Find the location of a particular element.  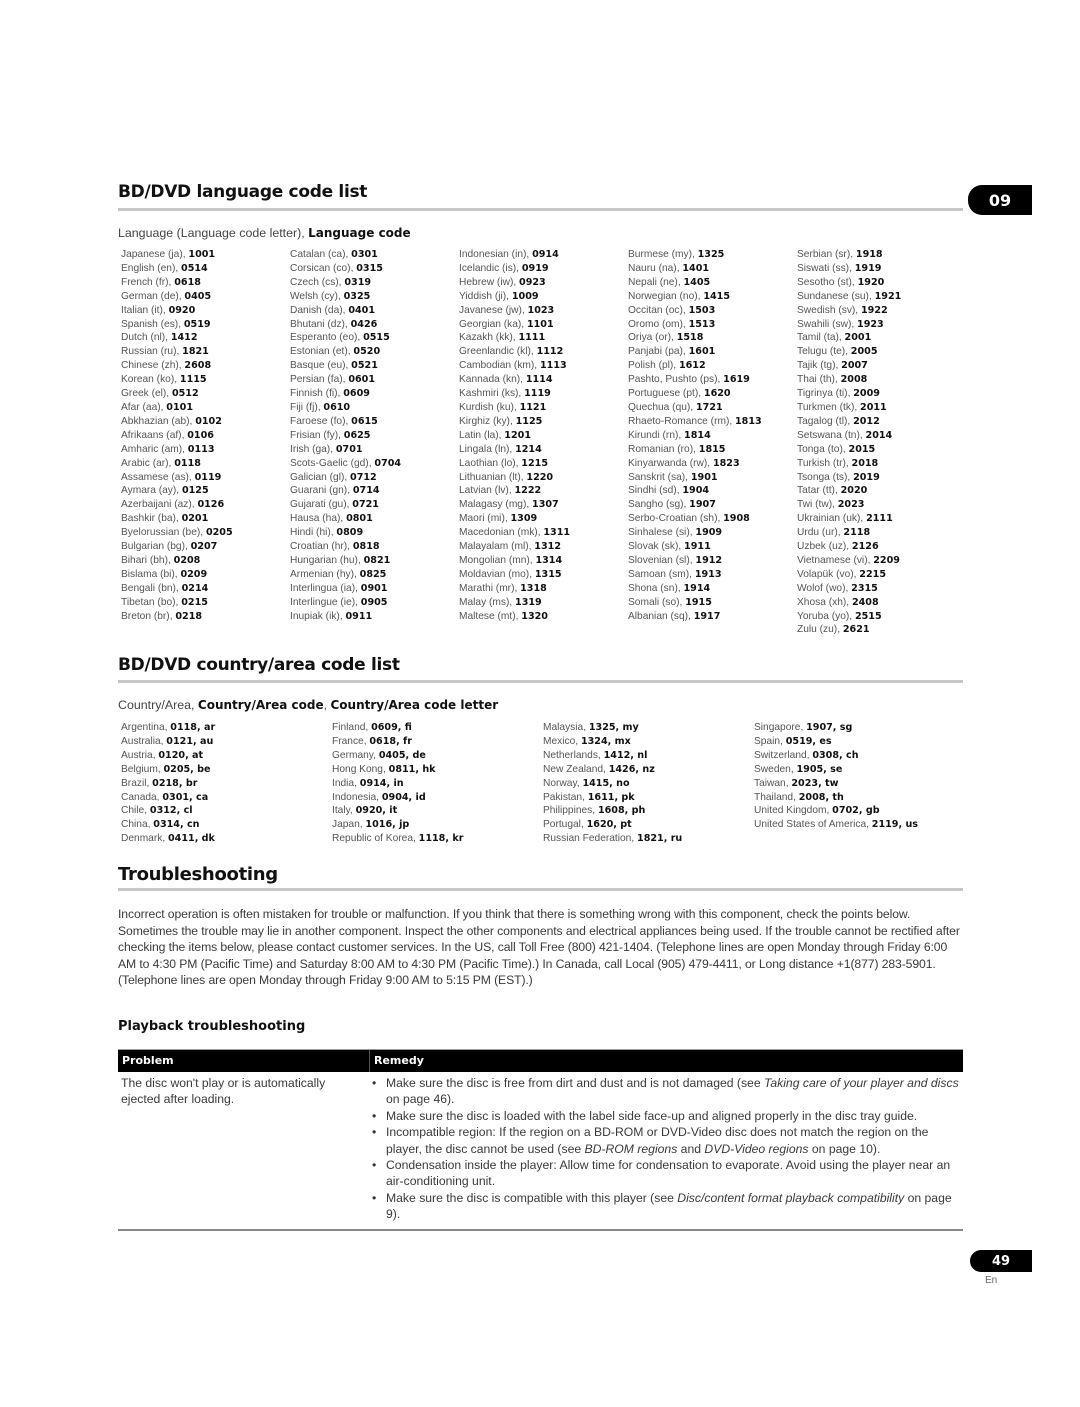

legend-plain: Language (Language code letter), is located at coordinates (213, 233).